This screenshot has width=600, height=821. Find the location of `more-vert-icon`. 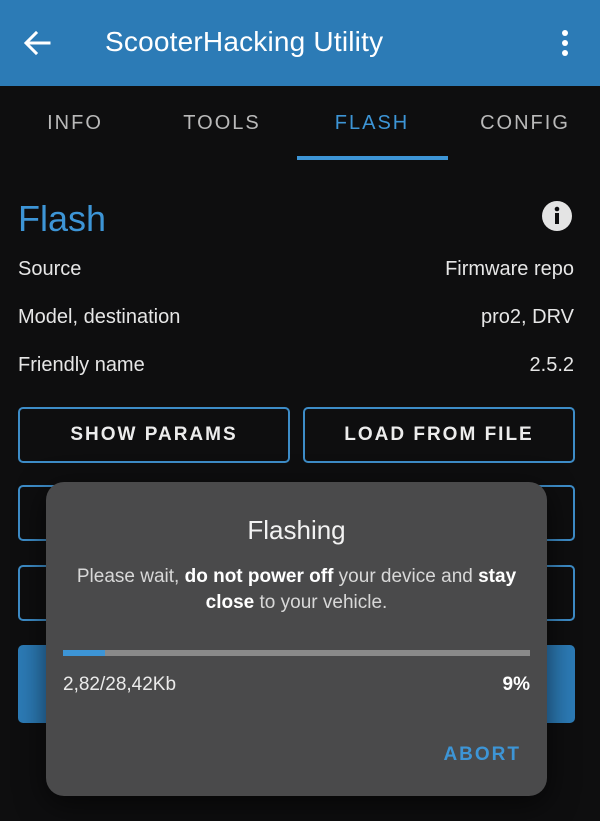

more-vert-icon is located at coordinates (565, 43).